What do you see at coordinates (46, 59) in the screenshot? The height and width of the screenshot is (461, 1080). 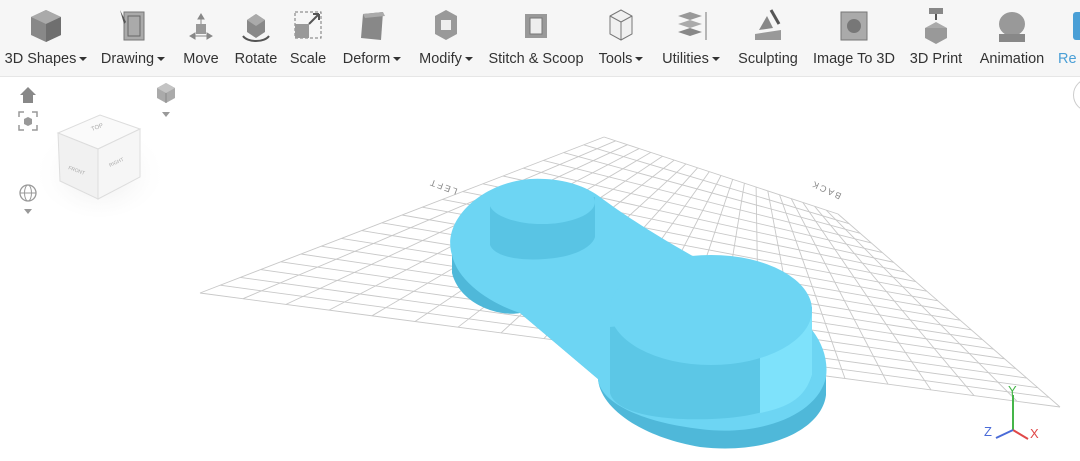 I see `toolbar-label: 3D Shapes` at bounding box center [46, 59].